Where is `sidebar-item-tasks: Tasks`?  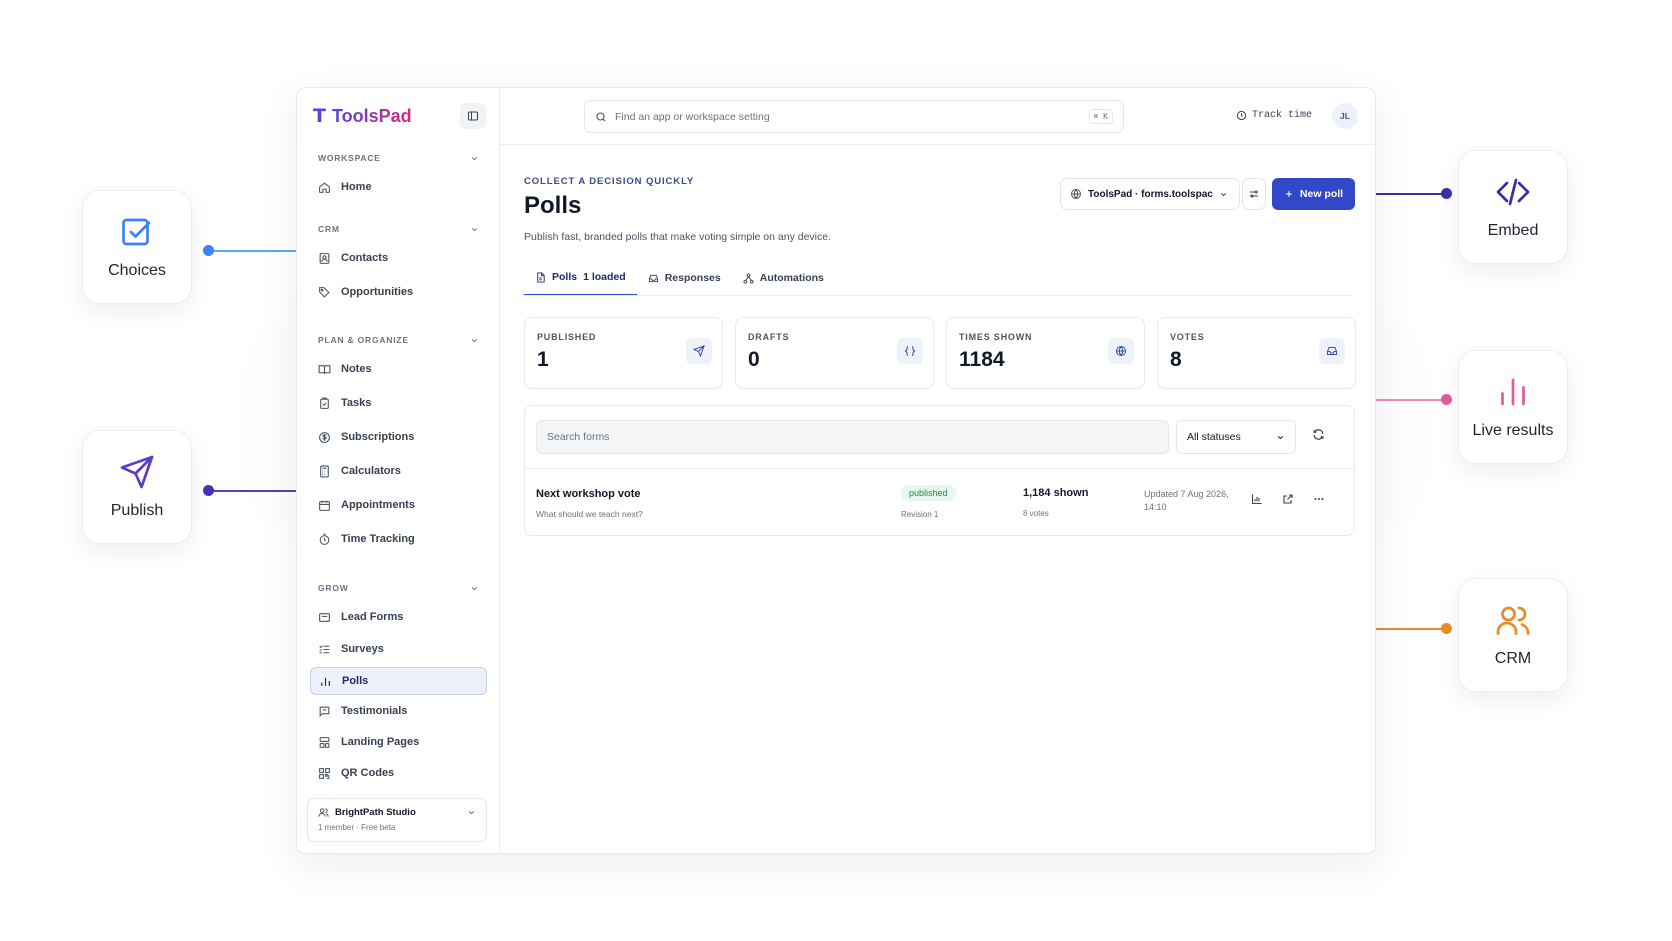 sidebar-item-tasks: Tasks is located at coordinates (398, 403).